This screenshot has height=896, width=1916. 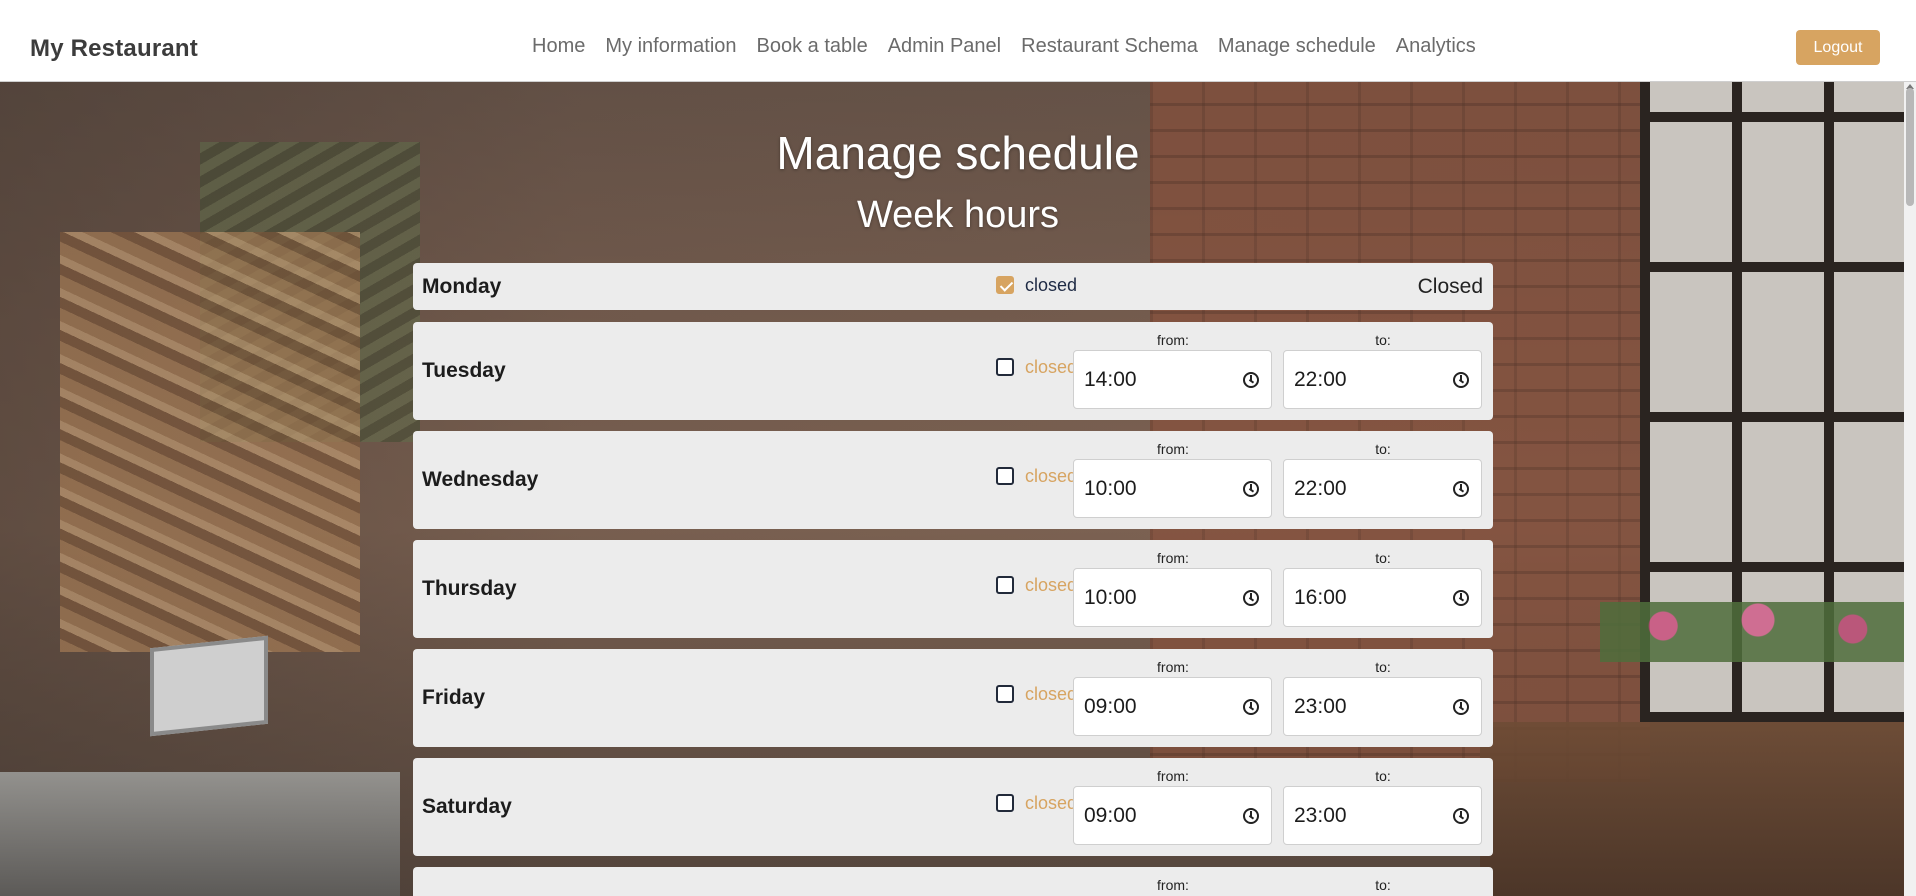 What do you see at coordinates (958, 215) in the screenshot?
I see `section-subtitle: Week hours` at bounding box center [958, 215].